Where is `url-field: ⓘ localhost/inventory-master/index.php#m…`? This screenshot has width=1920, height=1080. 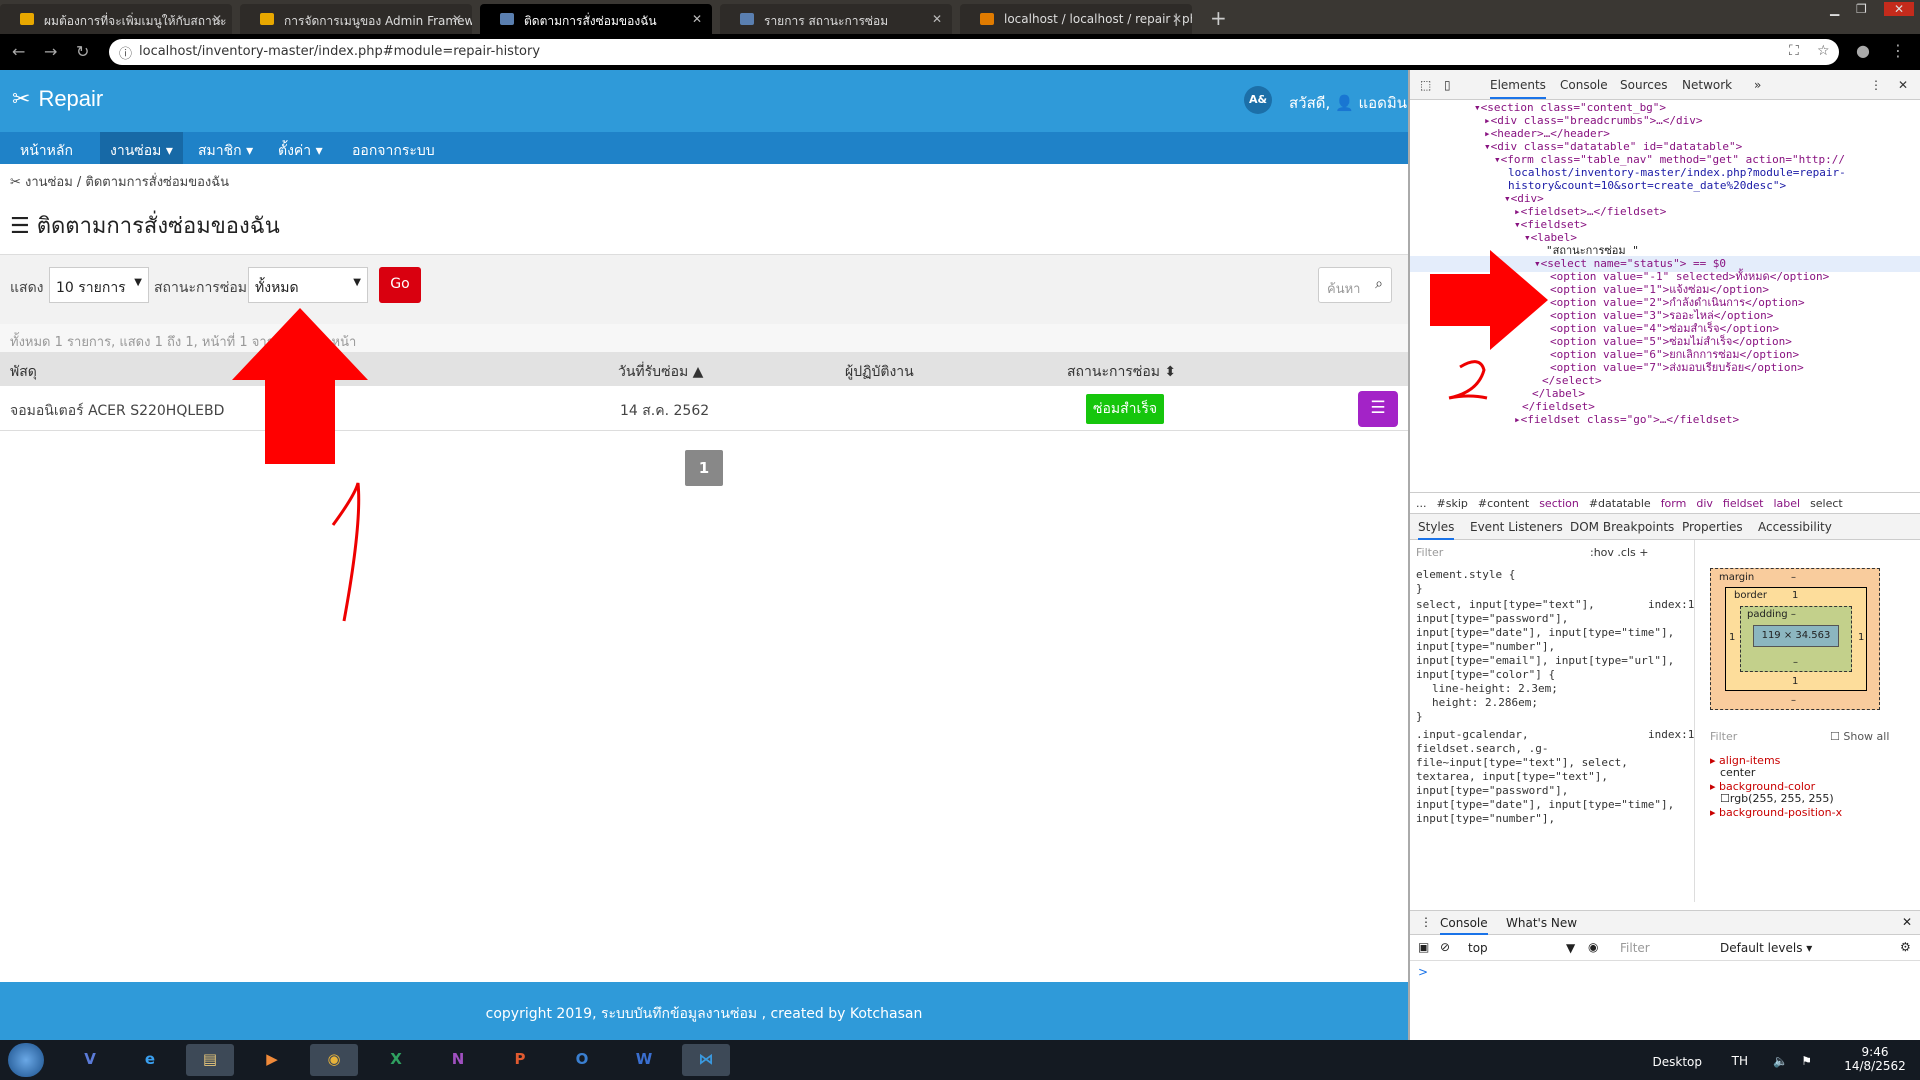
url-field: ⓘ localhost/inventory-master/index.php#m… is located at coordinates (974, 52).